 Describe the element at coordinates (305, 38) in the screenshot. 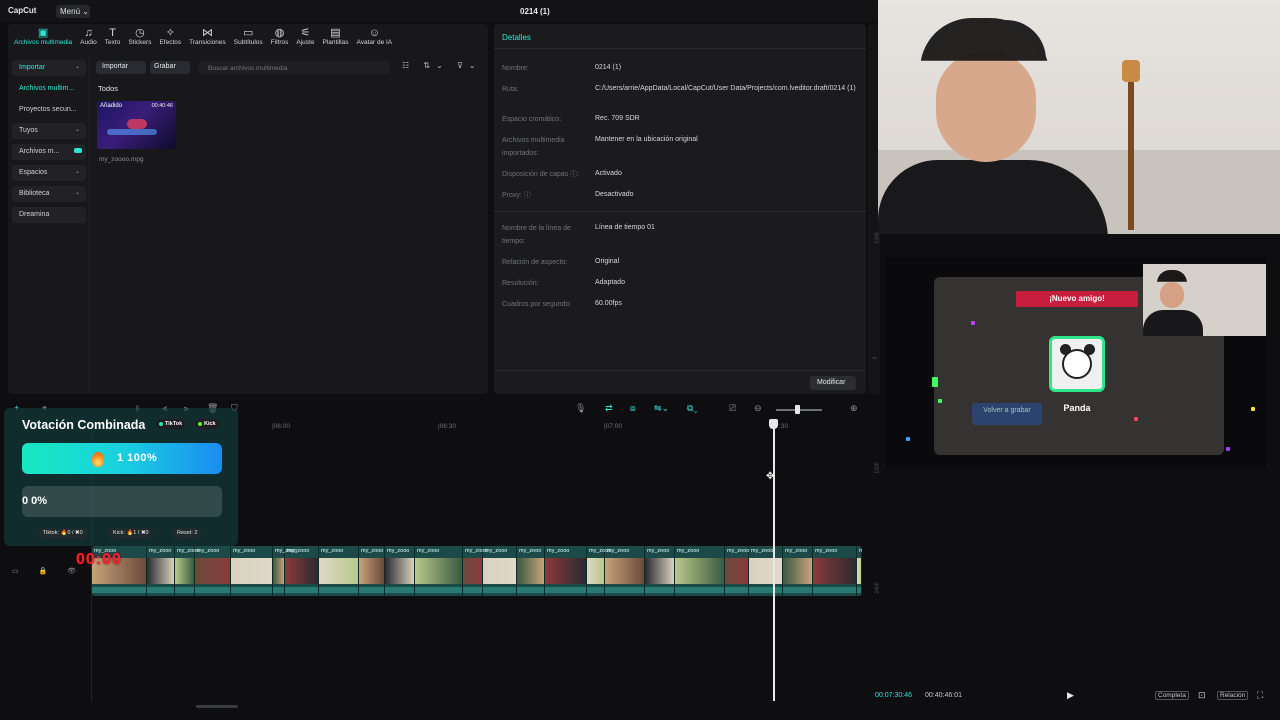

I see `tab-adjust: ⚟ Ajuste` at that location.